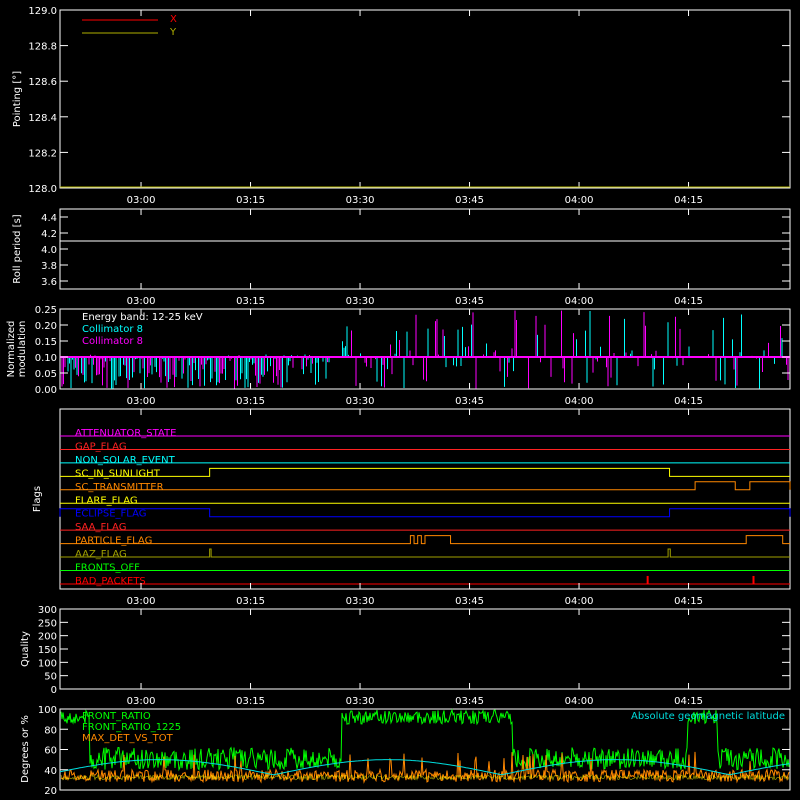 This screenshot has height=800, width=800. What do you see at coordinates (50, 751) in the screenshot?
I see `y-tick-label: 60` at bounding box center [50, 751].